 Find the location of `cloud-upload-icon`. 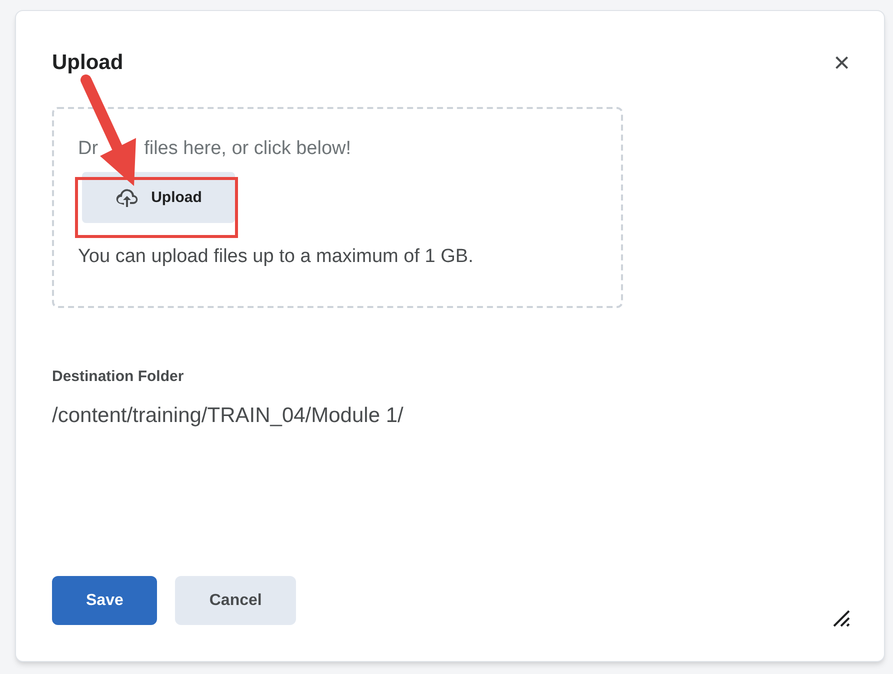

cloud-upload-icon is located at coordinates (127, 198).